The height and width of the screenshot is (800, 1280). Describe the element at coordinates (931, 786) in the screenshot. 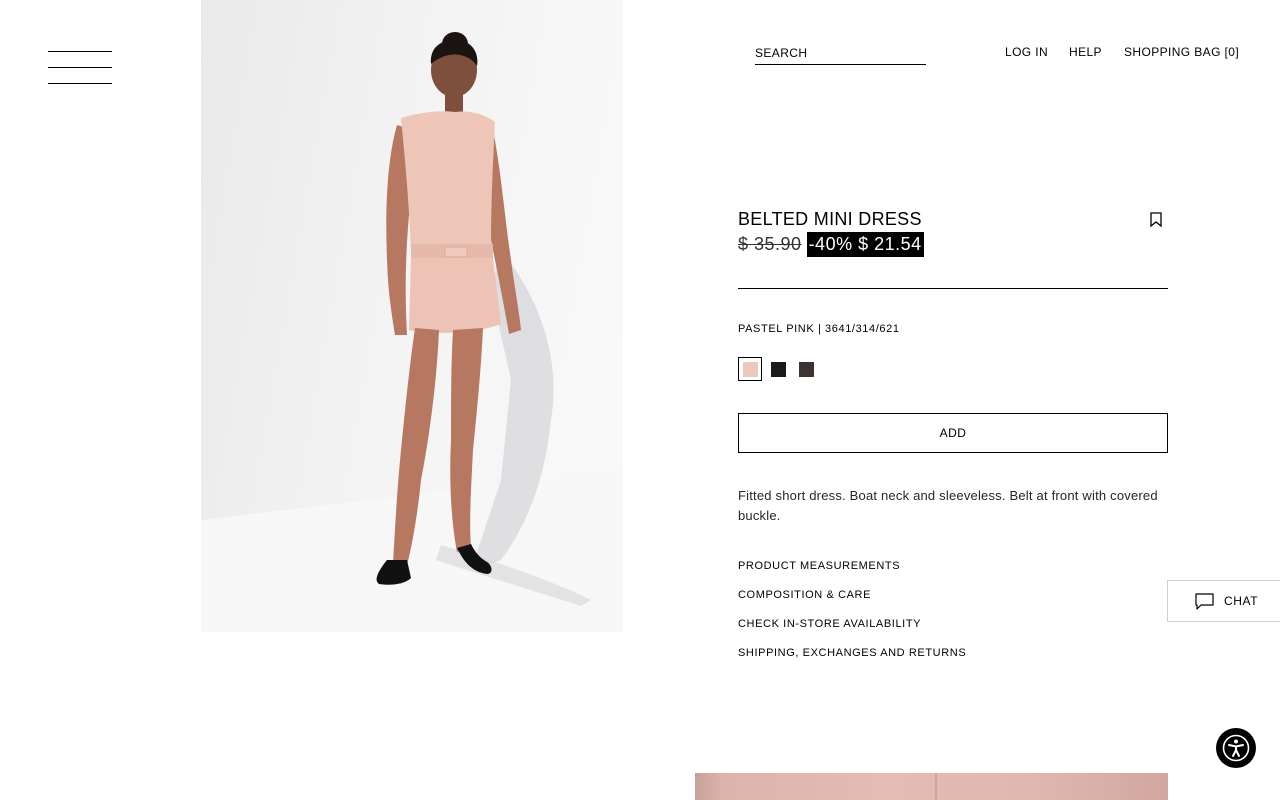

I see `product-image-secondary` at that location.